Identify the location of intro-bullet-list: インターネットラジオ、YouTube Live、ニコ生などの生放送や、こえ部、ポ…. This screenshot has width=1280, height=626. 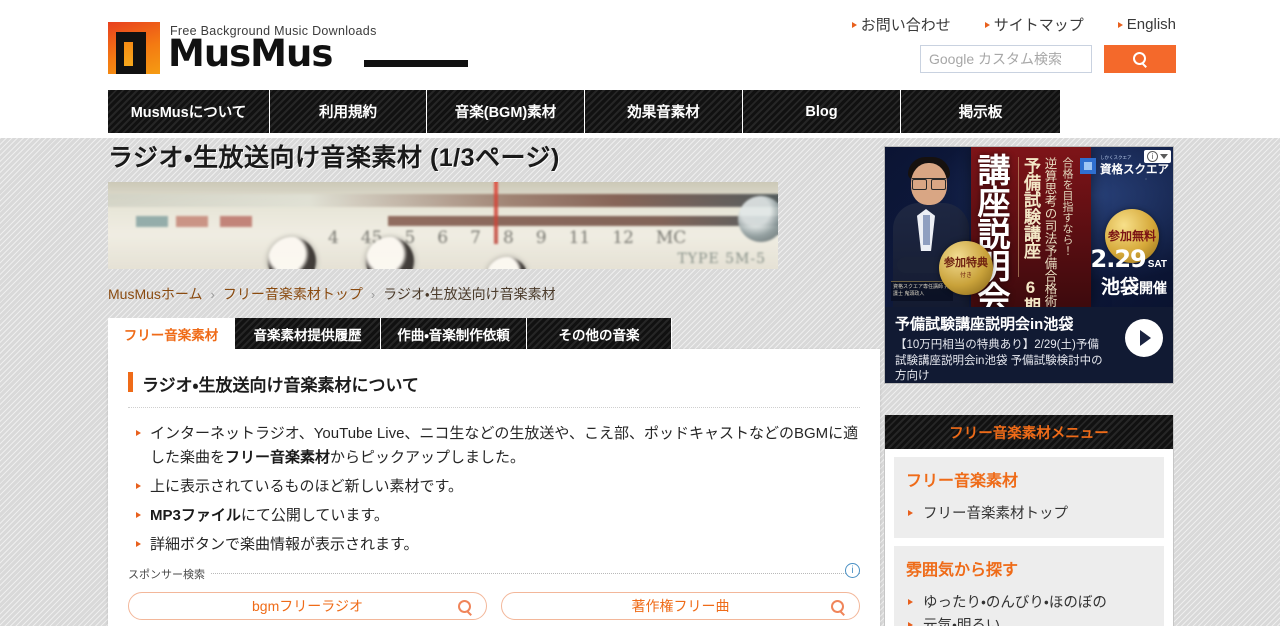
(494, 489).